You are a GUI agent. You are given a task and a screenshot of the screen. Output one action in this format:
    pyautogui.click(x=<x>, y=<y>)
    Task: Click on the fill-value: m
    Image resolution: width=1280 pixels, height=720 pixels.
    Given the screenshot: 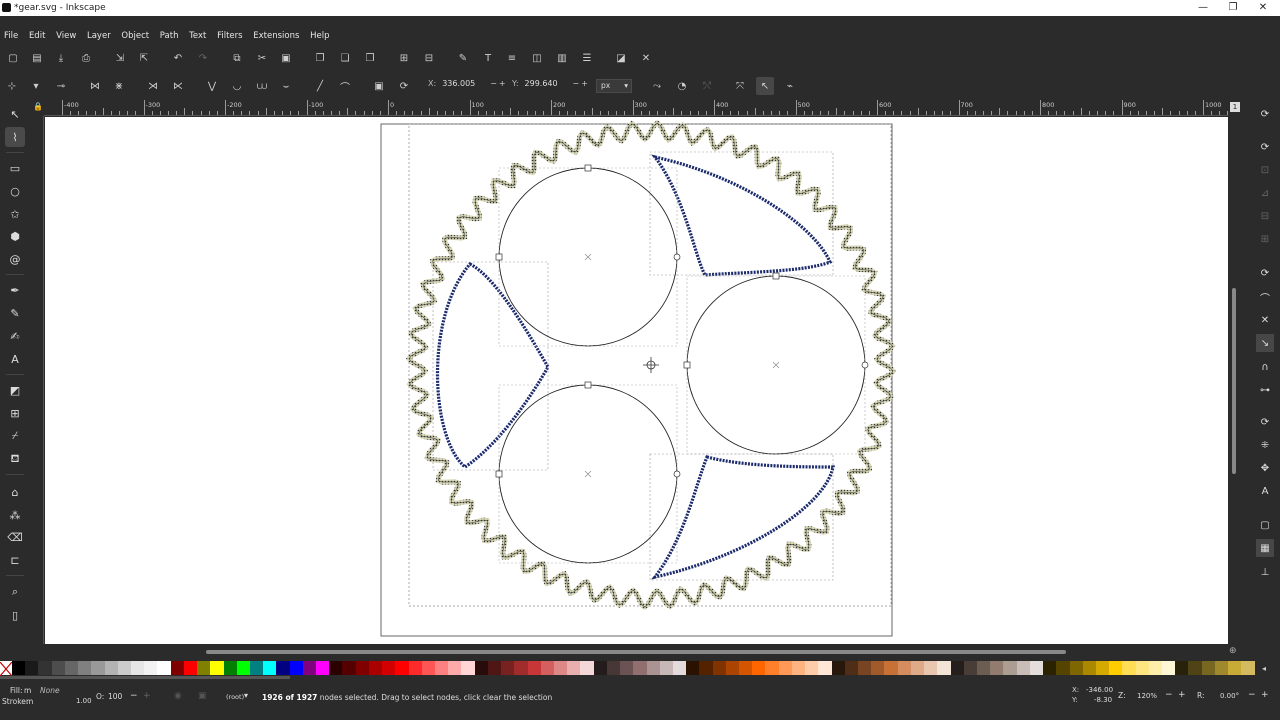 What is the action you would take?
    pyautogui.click(x=27, y=690)
    